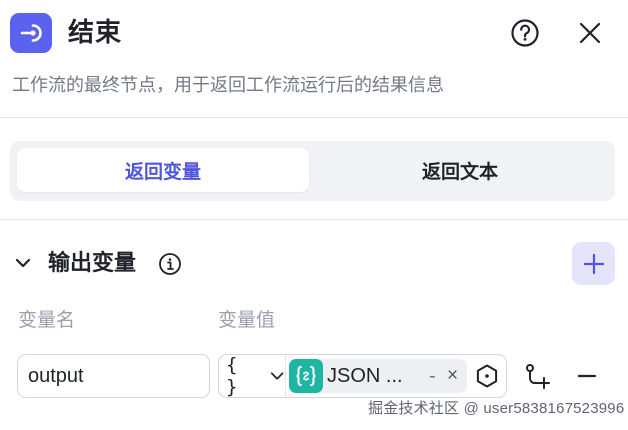  I want to click on branch-add-icon, so click(538, 376).